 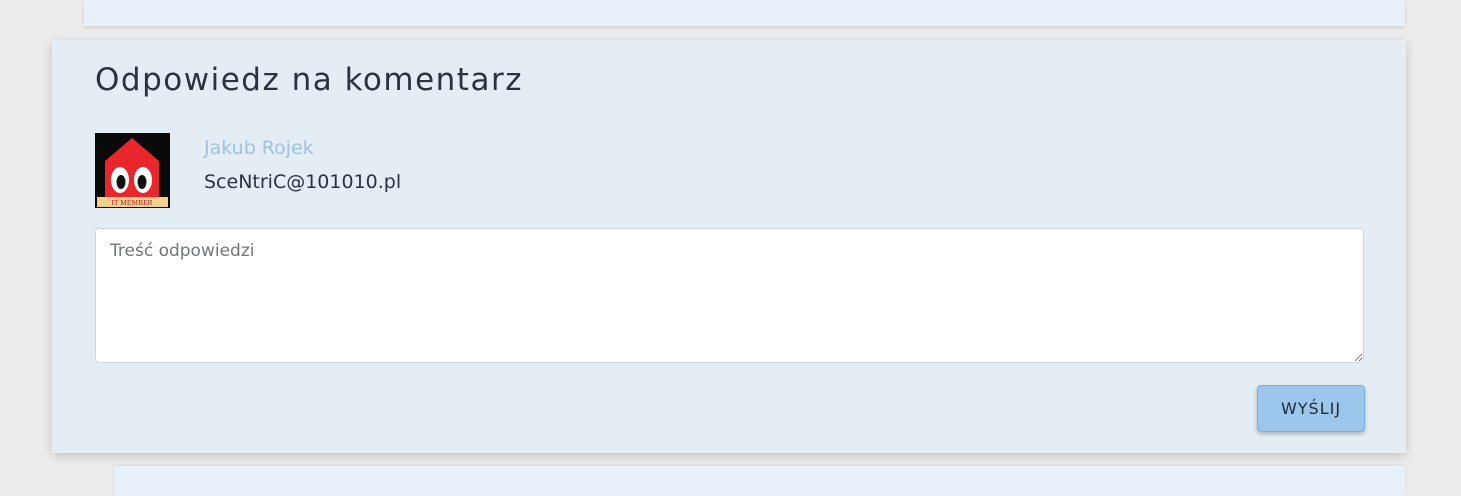 I want to click on avatar-mascot-image: IT MEMBER, so click(x=132, y=170).